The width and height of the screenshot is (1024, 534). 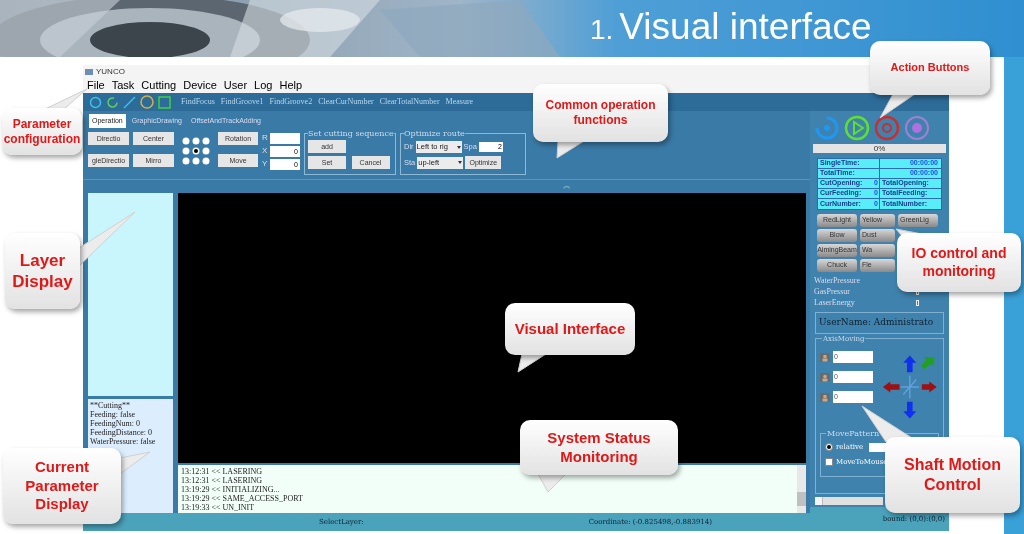 I want to click on field-label: X, so click(x=265, y=151).